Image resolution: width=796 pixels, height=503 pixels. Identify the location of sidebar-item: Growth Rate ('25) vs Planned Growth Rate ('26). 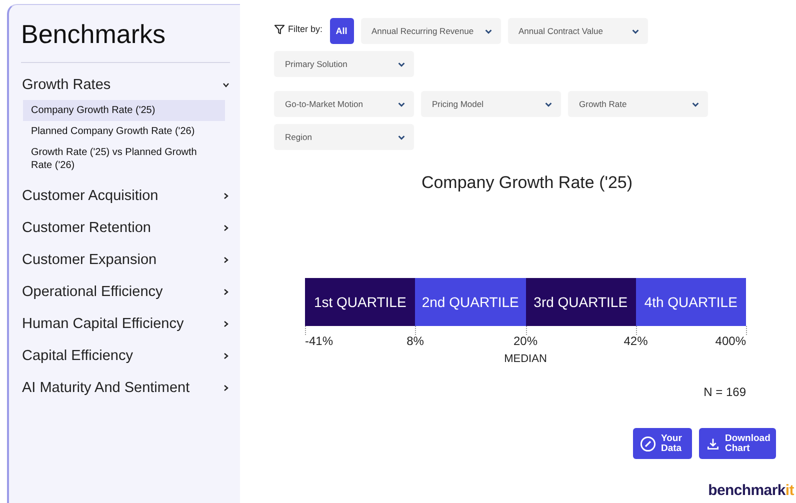
(124, 159).